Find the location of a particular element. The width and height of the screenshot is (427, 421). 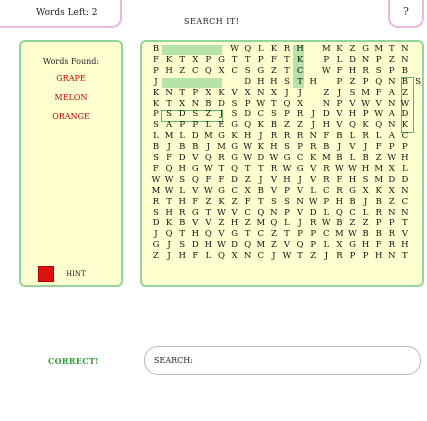

search-input is located at coordinates (304, 361).